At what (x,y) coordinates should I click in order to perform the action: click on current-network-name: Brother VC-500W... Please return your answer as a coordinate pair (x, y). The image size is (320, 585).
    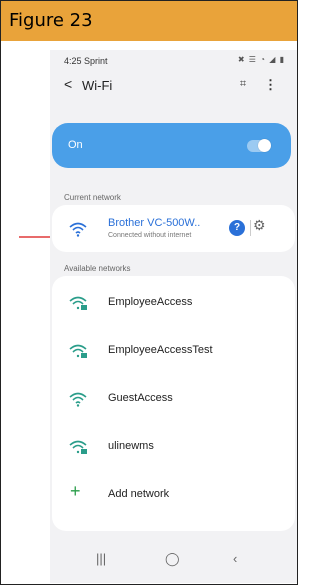
    Looking at the image, I should click on (154, 223).